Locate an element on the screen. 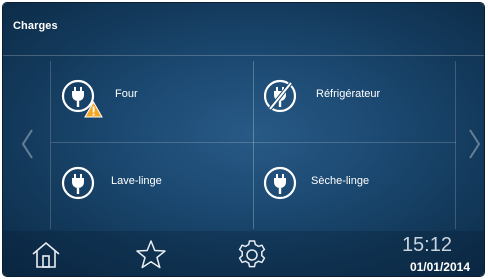  home-icon is located at coordinates (46, 254).